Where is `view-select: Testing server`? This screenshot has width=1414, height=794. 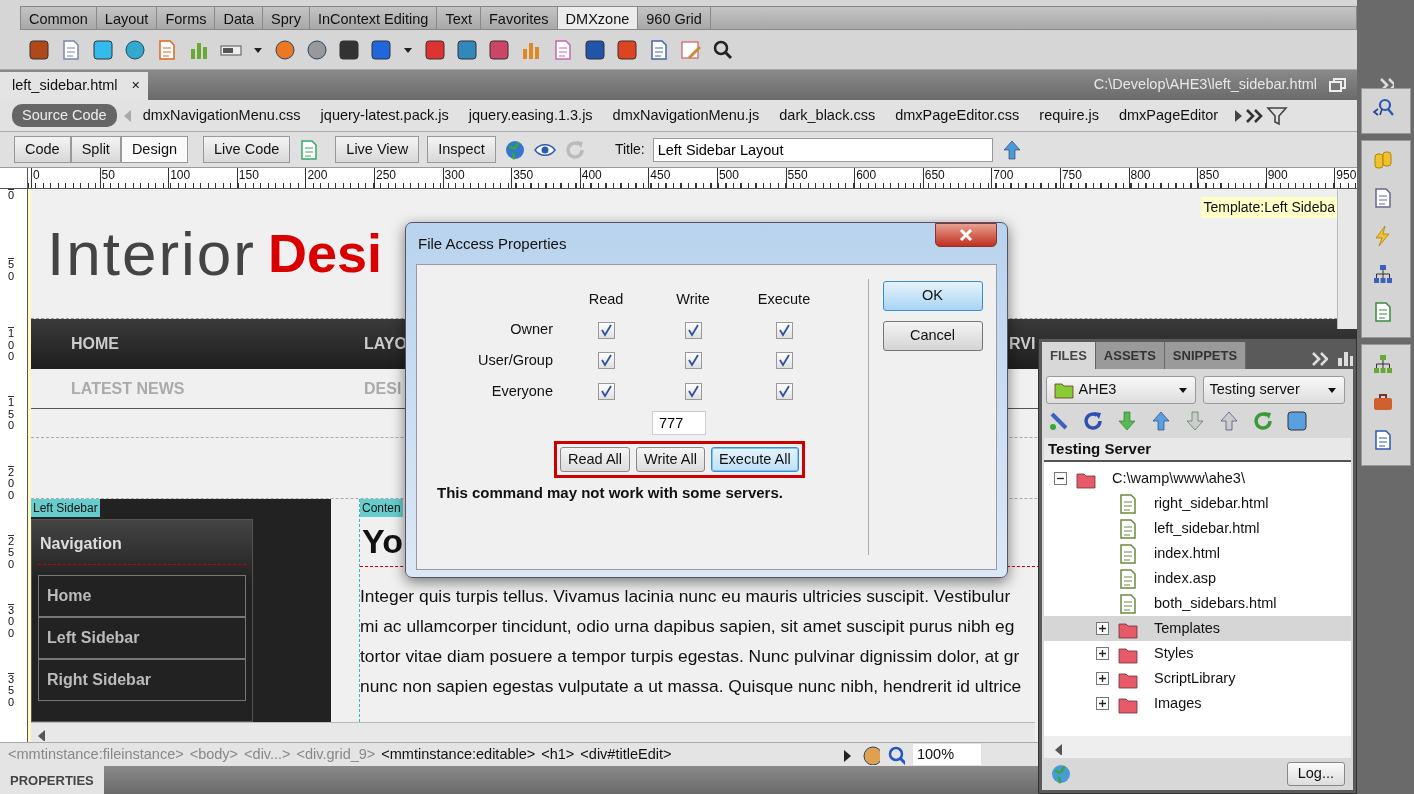
view-select: Testing server is located at coordinates (1273, 390).